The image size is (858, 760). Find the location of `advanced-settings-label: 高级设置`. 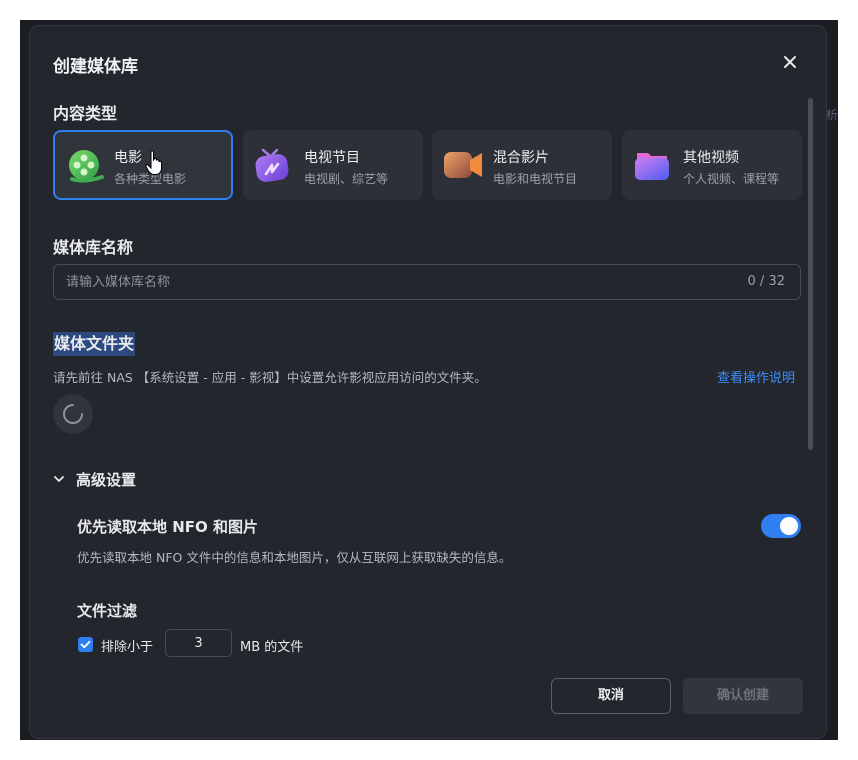

advanced-settings-label: 高级设置 is located at coordinates (106, 480).